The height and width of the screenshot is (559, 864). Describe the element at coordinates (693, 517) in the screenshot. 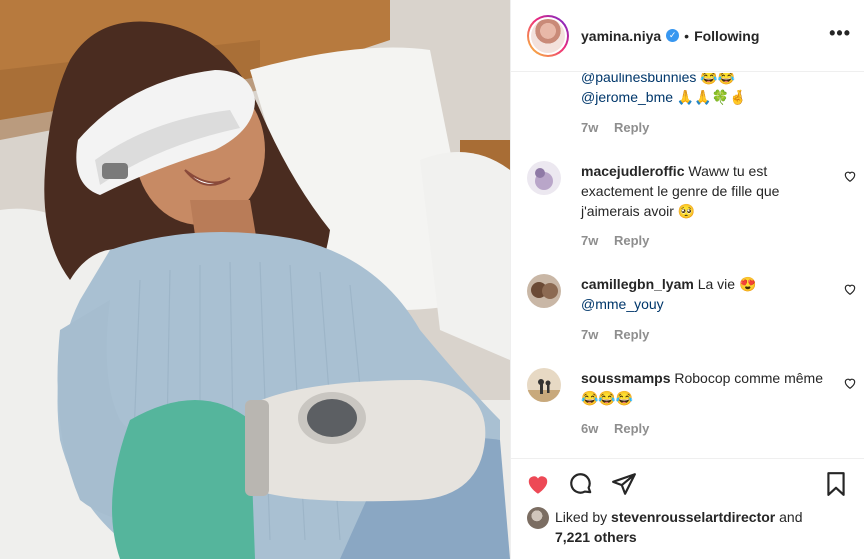

I see `liker-username: stevenrousselartdirector` at that location.